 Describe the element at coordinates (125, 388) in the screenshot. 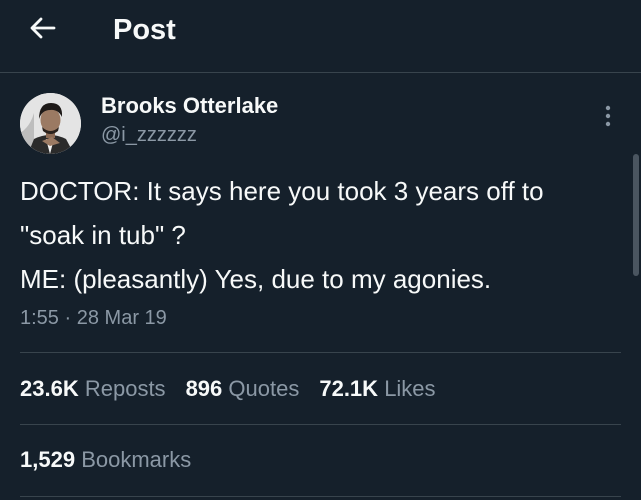

I see `reposts-label: Reposts` at that location.